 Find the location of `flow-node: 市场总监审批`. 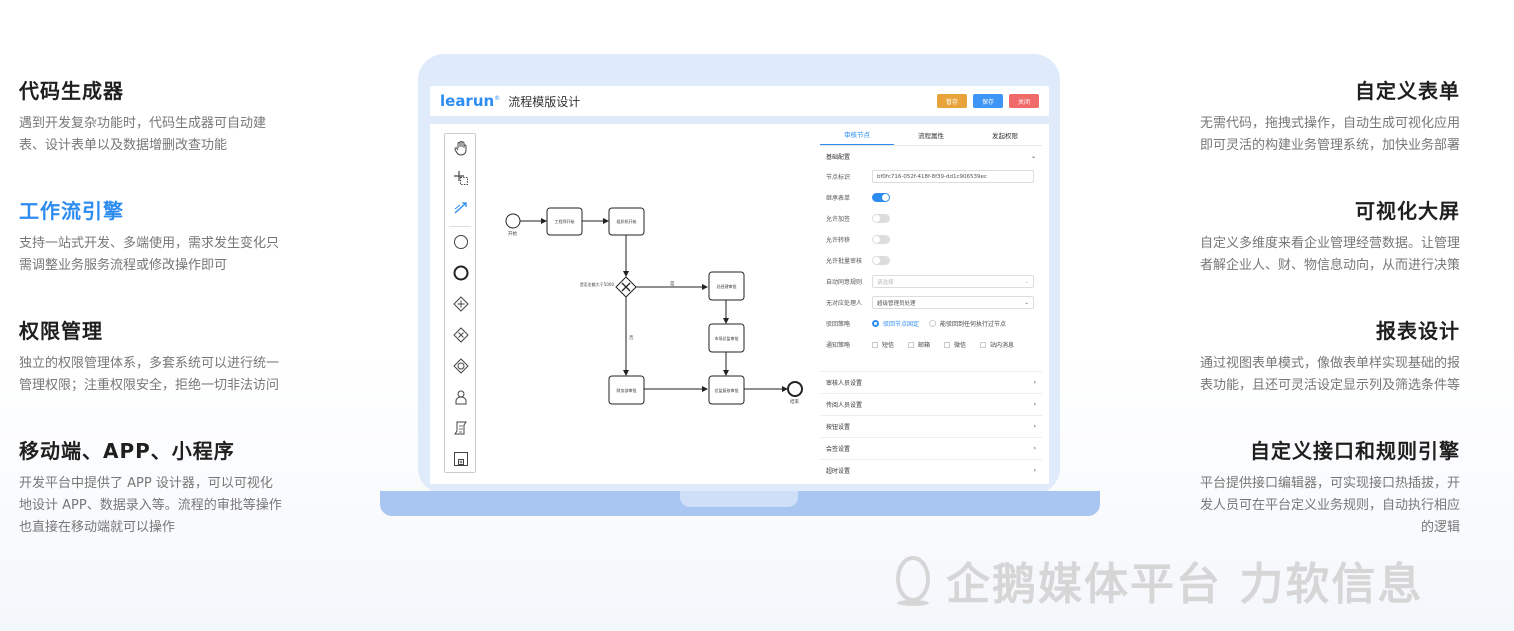

flow-node: 市场总监审批 is located at coordinates (726, 338).